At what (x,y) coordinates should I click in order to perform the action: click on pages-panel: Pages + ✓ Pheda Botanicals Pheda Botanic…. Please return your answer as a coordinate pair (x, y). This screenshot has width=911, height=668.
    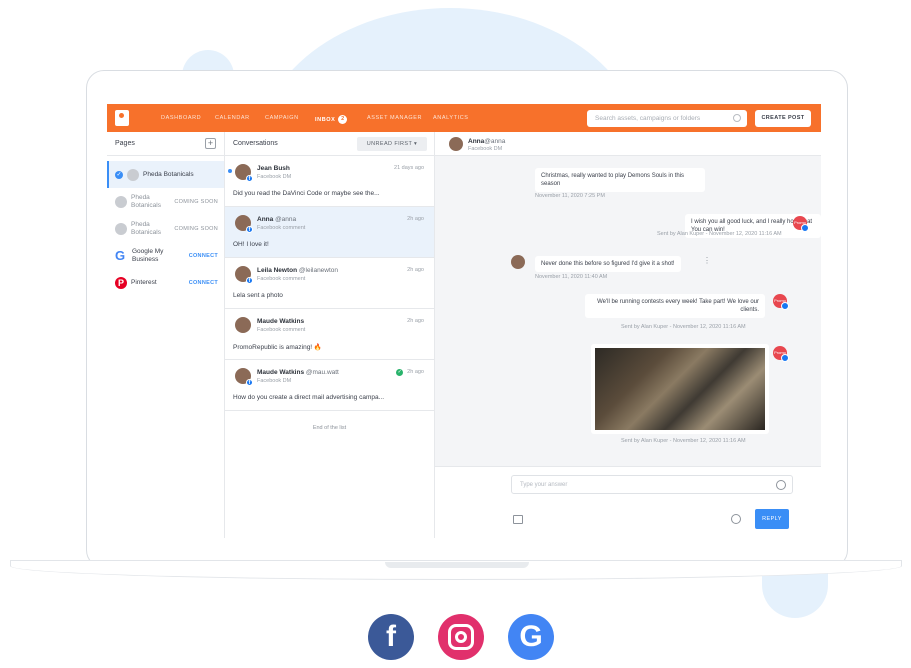
    Looking at the image, I should click on (166, 335).